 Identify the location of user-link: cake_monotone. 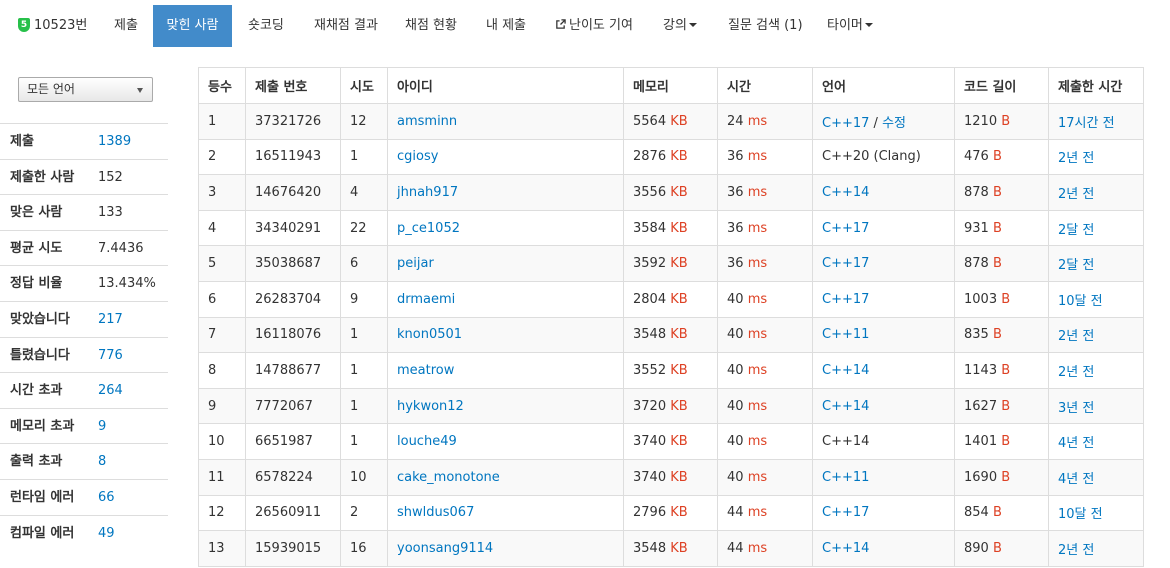
(448, 477).